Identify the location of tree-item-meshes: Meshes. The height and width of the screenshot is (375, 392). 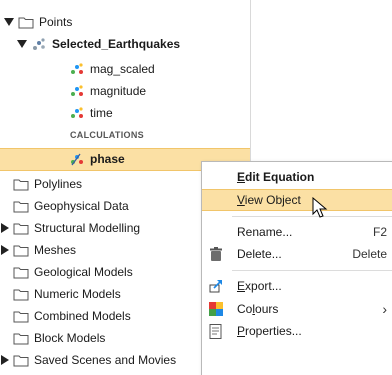
(38, 250).